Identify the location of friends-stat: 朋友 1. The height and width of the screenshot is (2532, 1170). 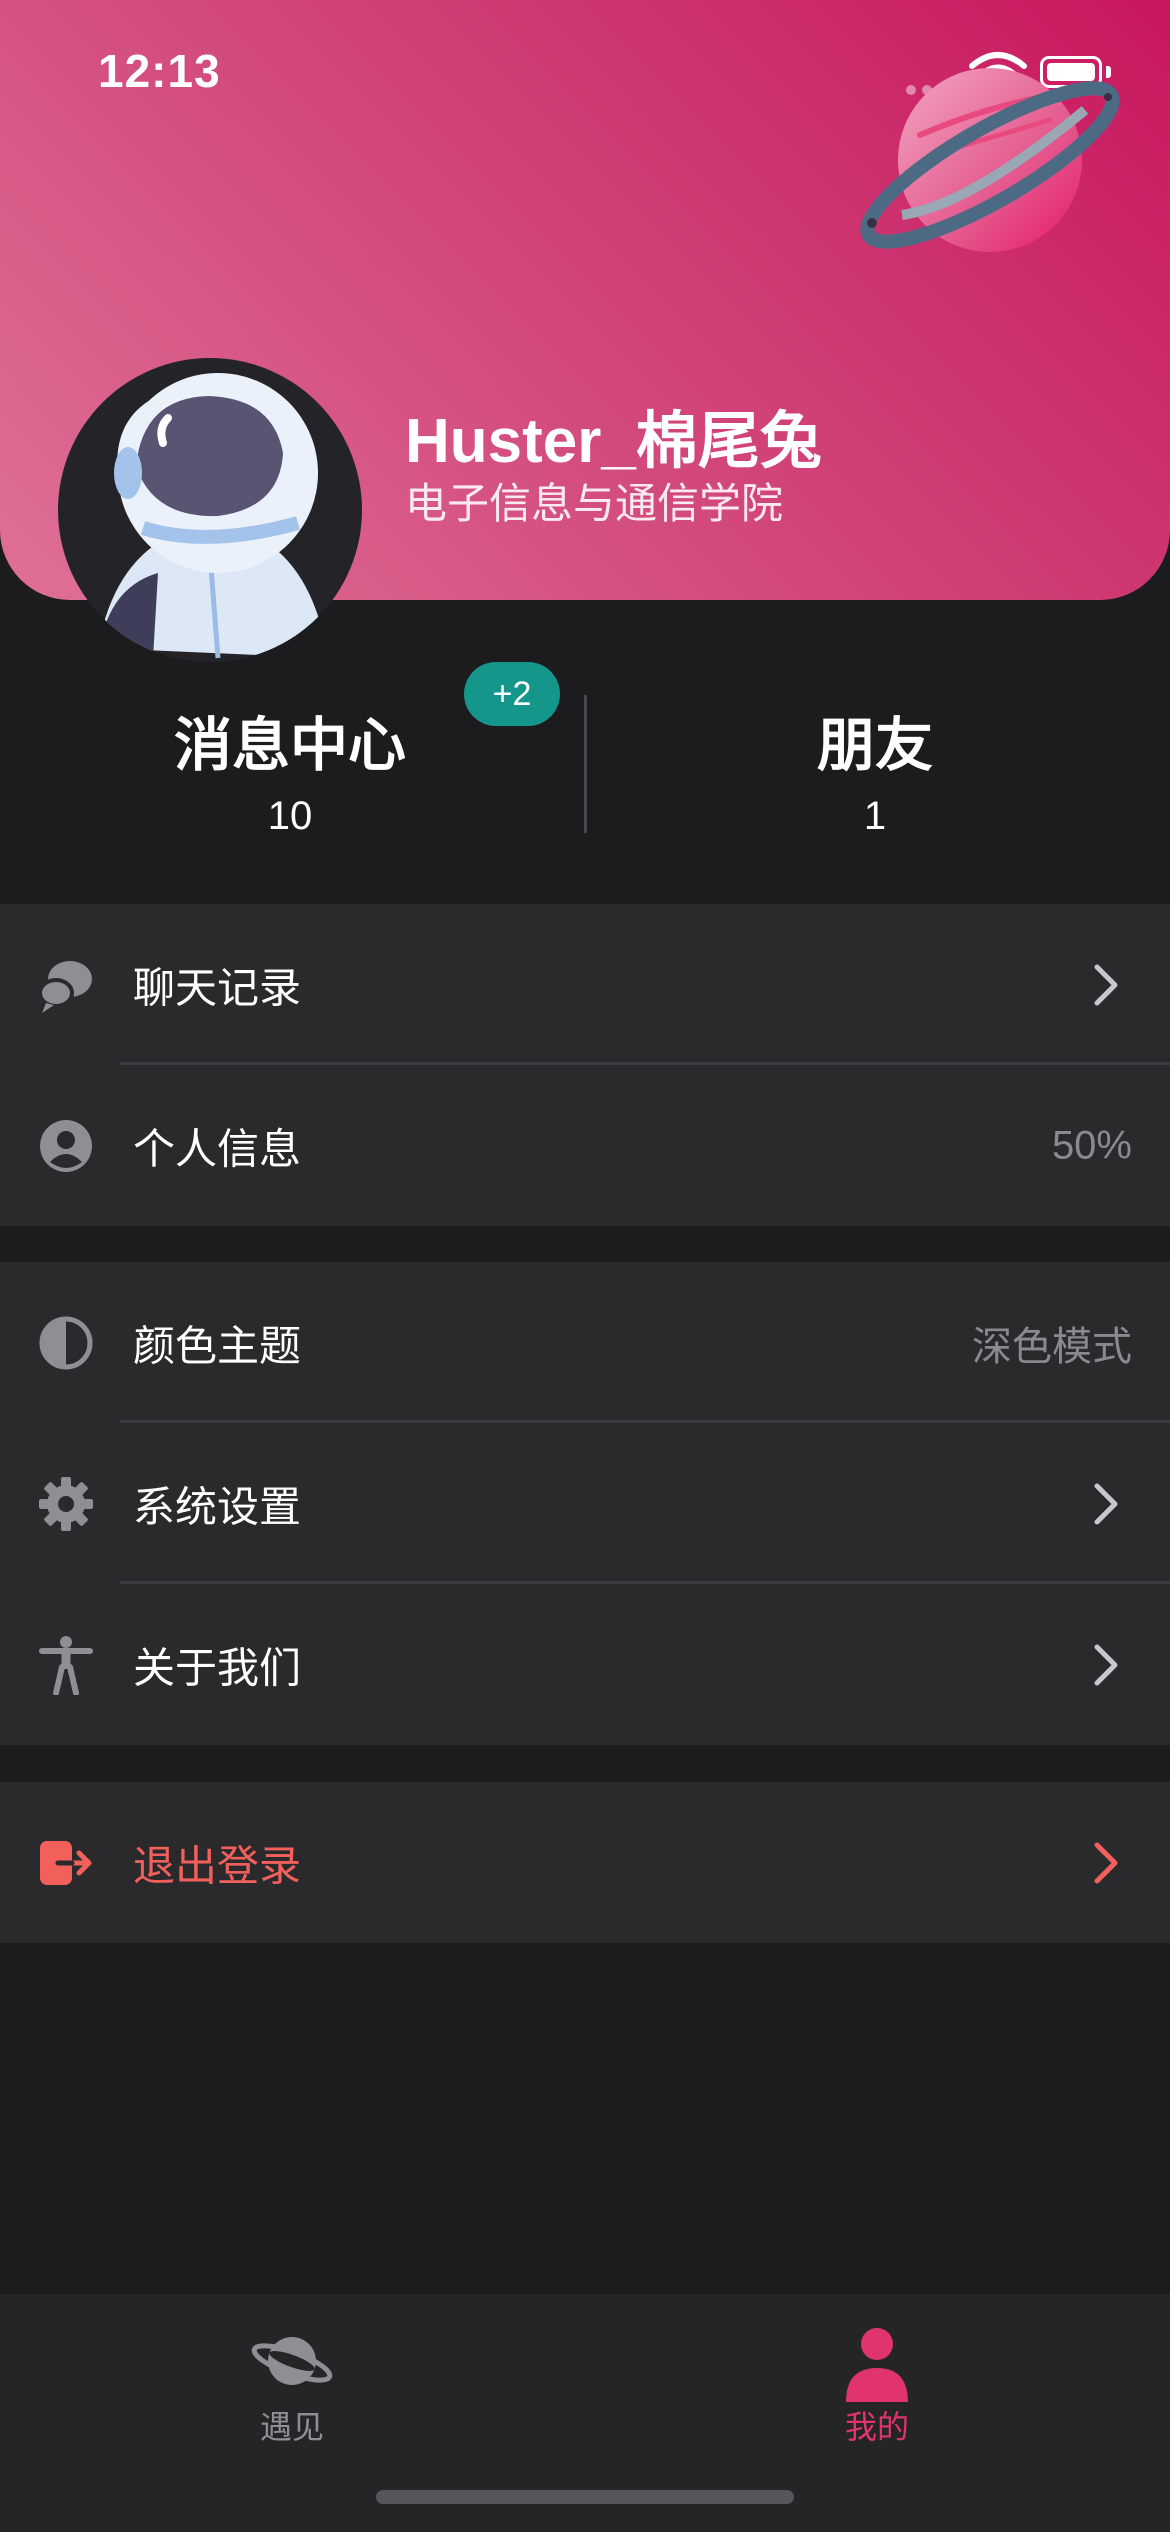
(875, 768).